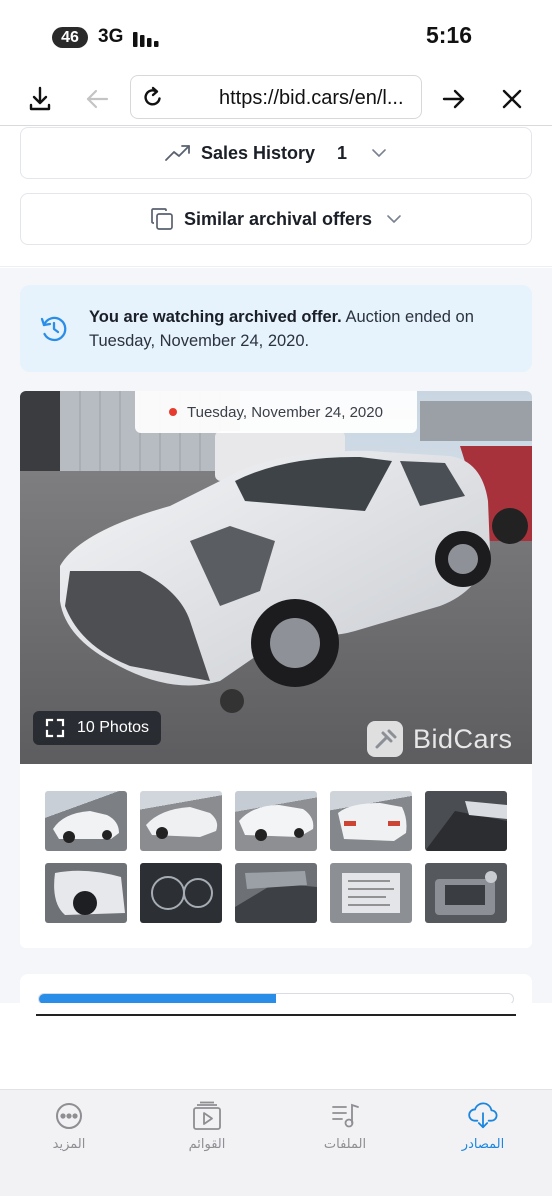 This screenshot has width=552, height=1196. Describe the element at coordinates (385, 739) in the screenshot. I see `bidcars-logo-icon` at that location.